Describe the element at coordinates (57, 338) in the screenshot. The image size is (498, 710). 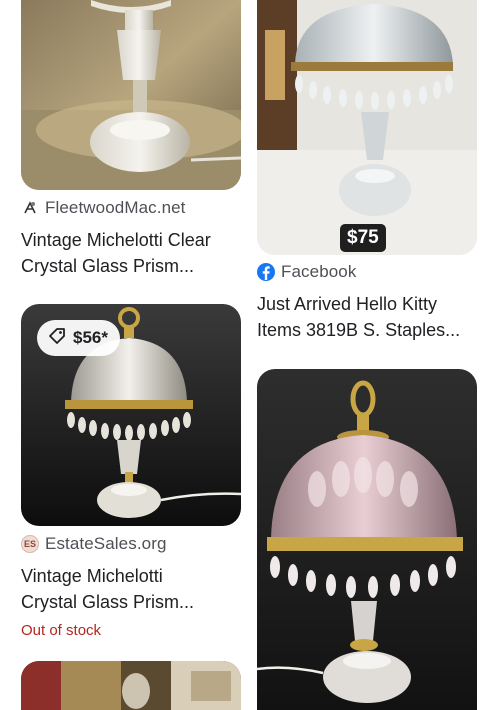
I see `price-tag-icon` at that location.